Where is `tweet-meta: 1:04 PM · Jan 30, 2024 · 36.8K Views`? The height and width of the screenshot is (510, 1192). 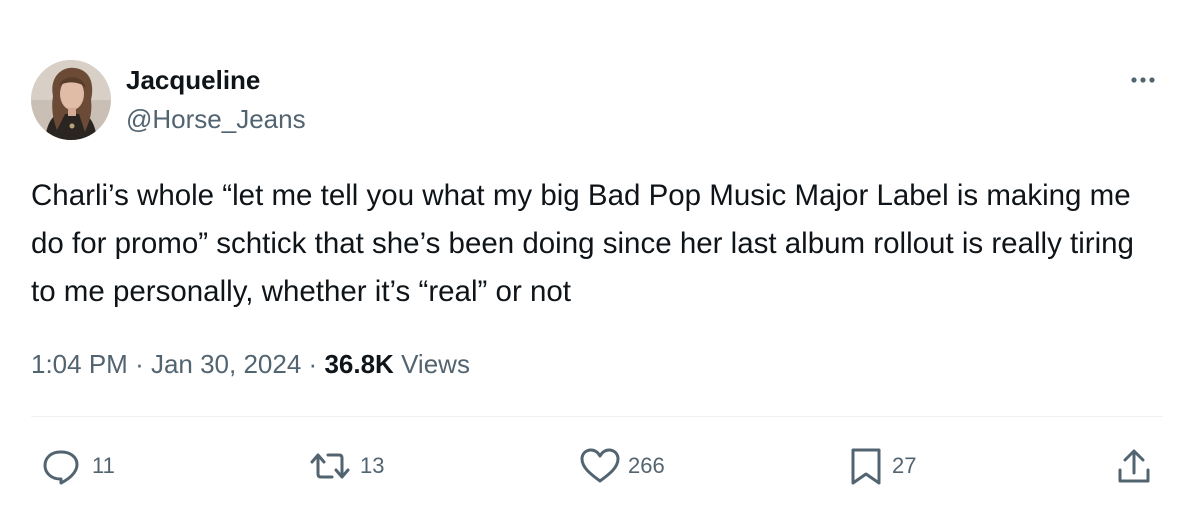 tweet-meta: 1:04 PM · Jan 30, 2024 · 36.8K Views is located at coordinates (250, 364).